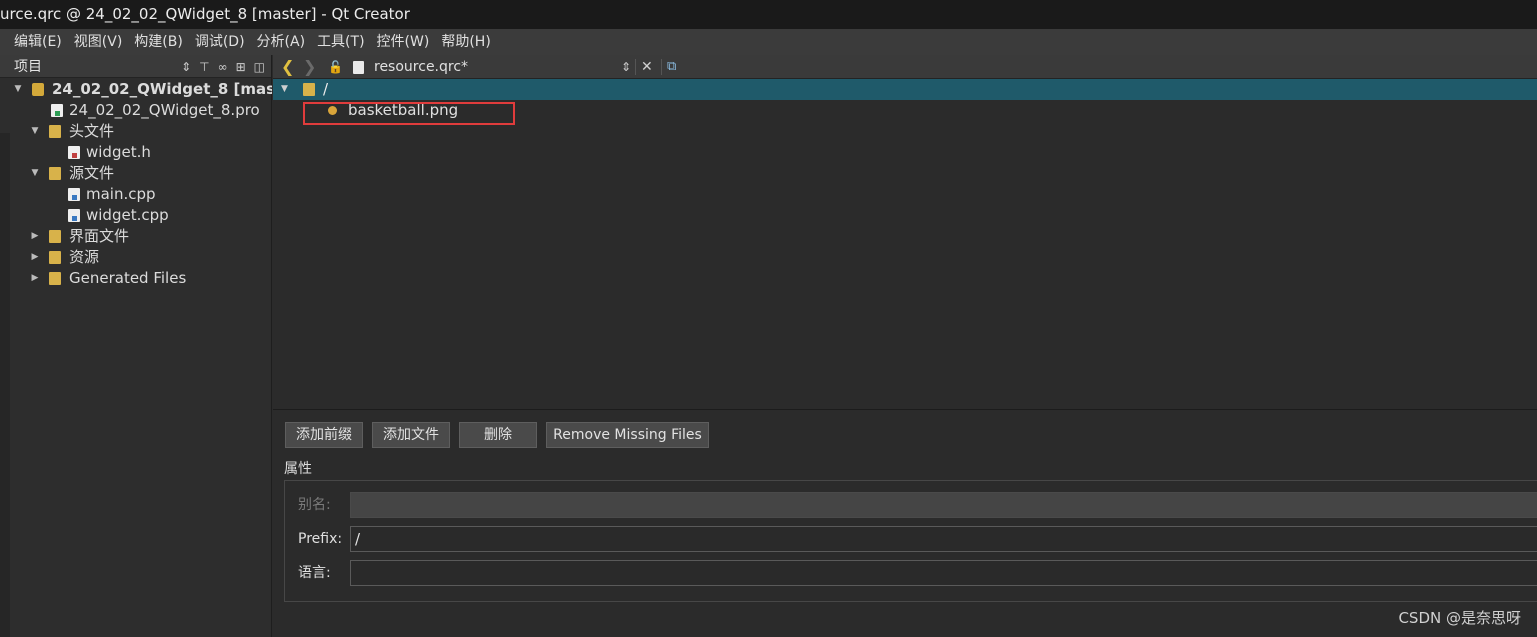  I want to click on filter-icon: ⊤, so click(204, 67).